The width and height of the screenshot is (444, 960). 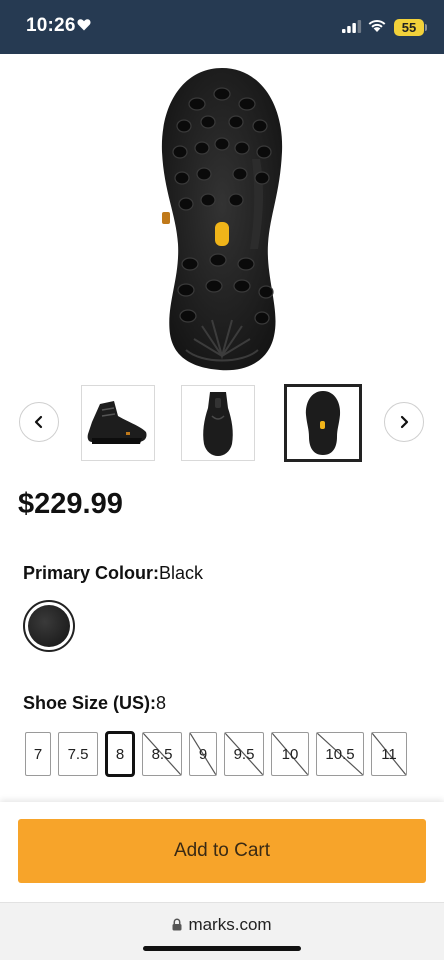 What do you see at coordinates (51, 25) in the screenshot?
I see `status-time: 10:26` at bounding box center [51, 25].